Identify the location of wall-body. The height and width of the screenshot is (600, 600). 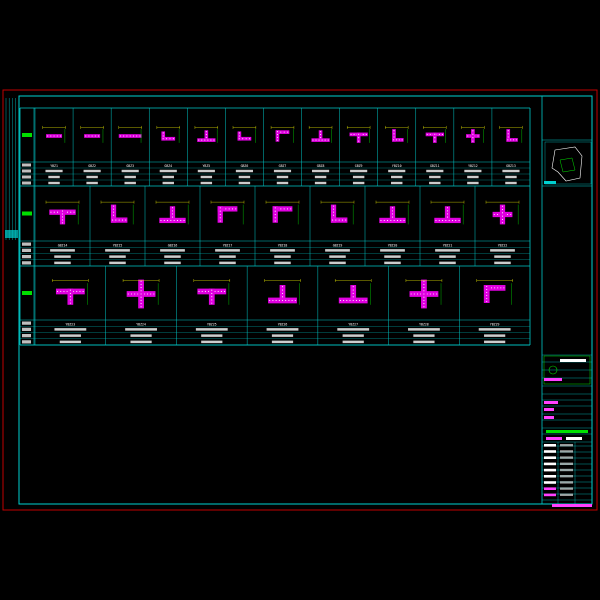
(486, 294).